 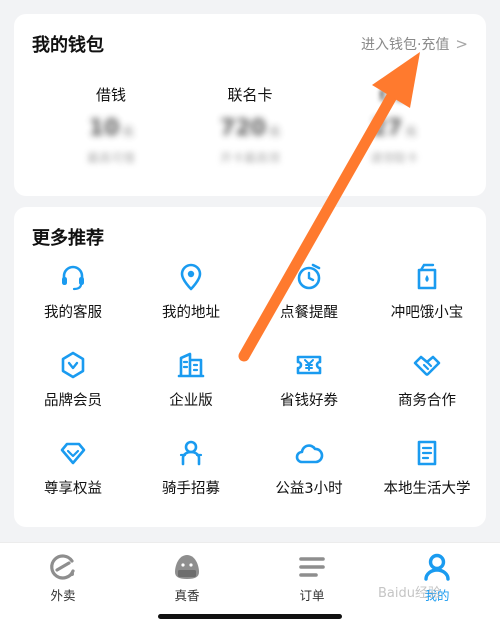 What do you see at coordinates (312, 567) in the screenshot?
I see `list-icon` at bounding box center [312, 567].